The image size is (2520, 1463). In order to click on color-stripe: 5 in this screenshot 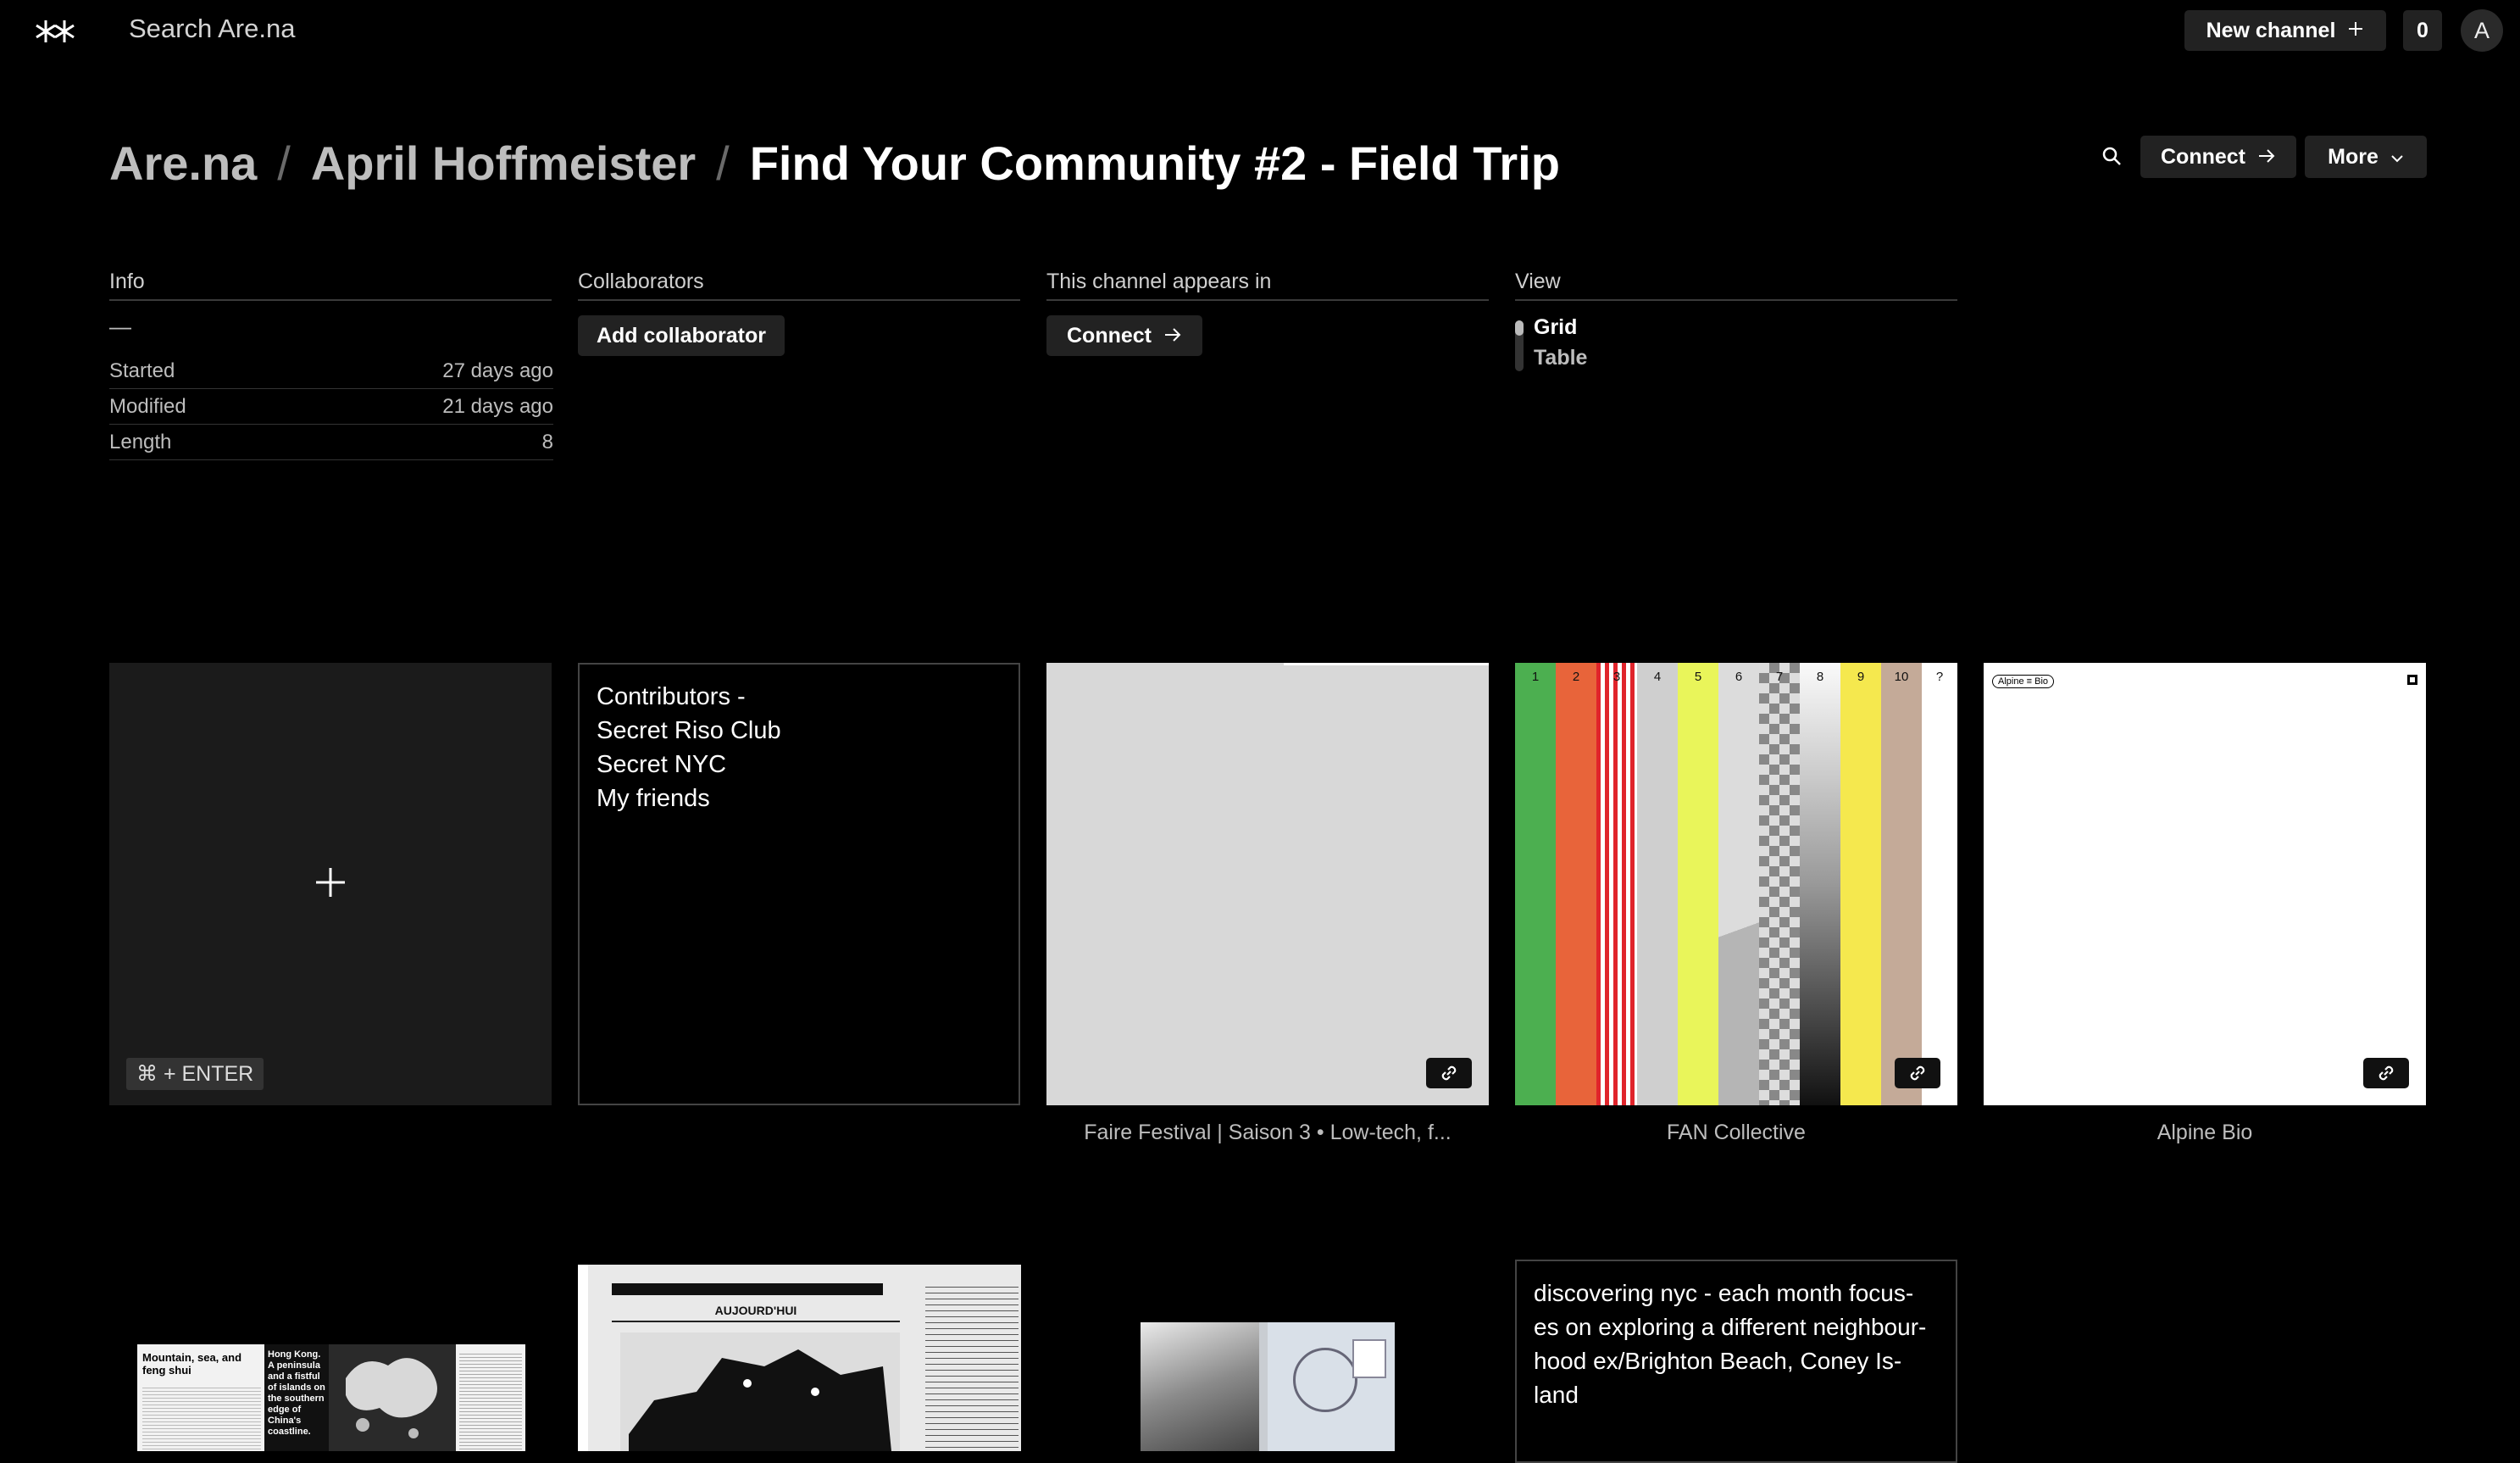, I will do `click(1698, 884)`.